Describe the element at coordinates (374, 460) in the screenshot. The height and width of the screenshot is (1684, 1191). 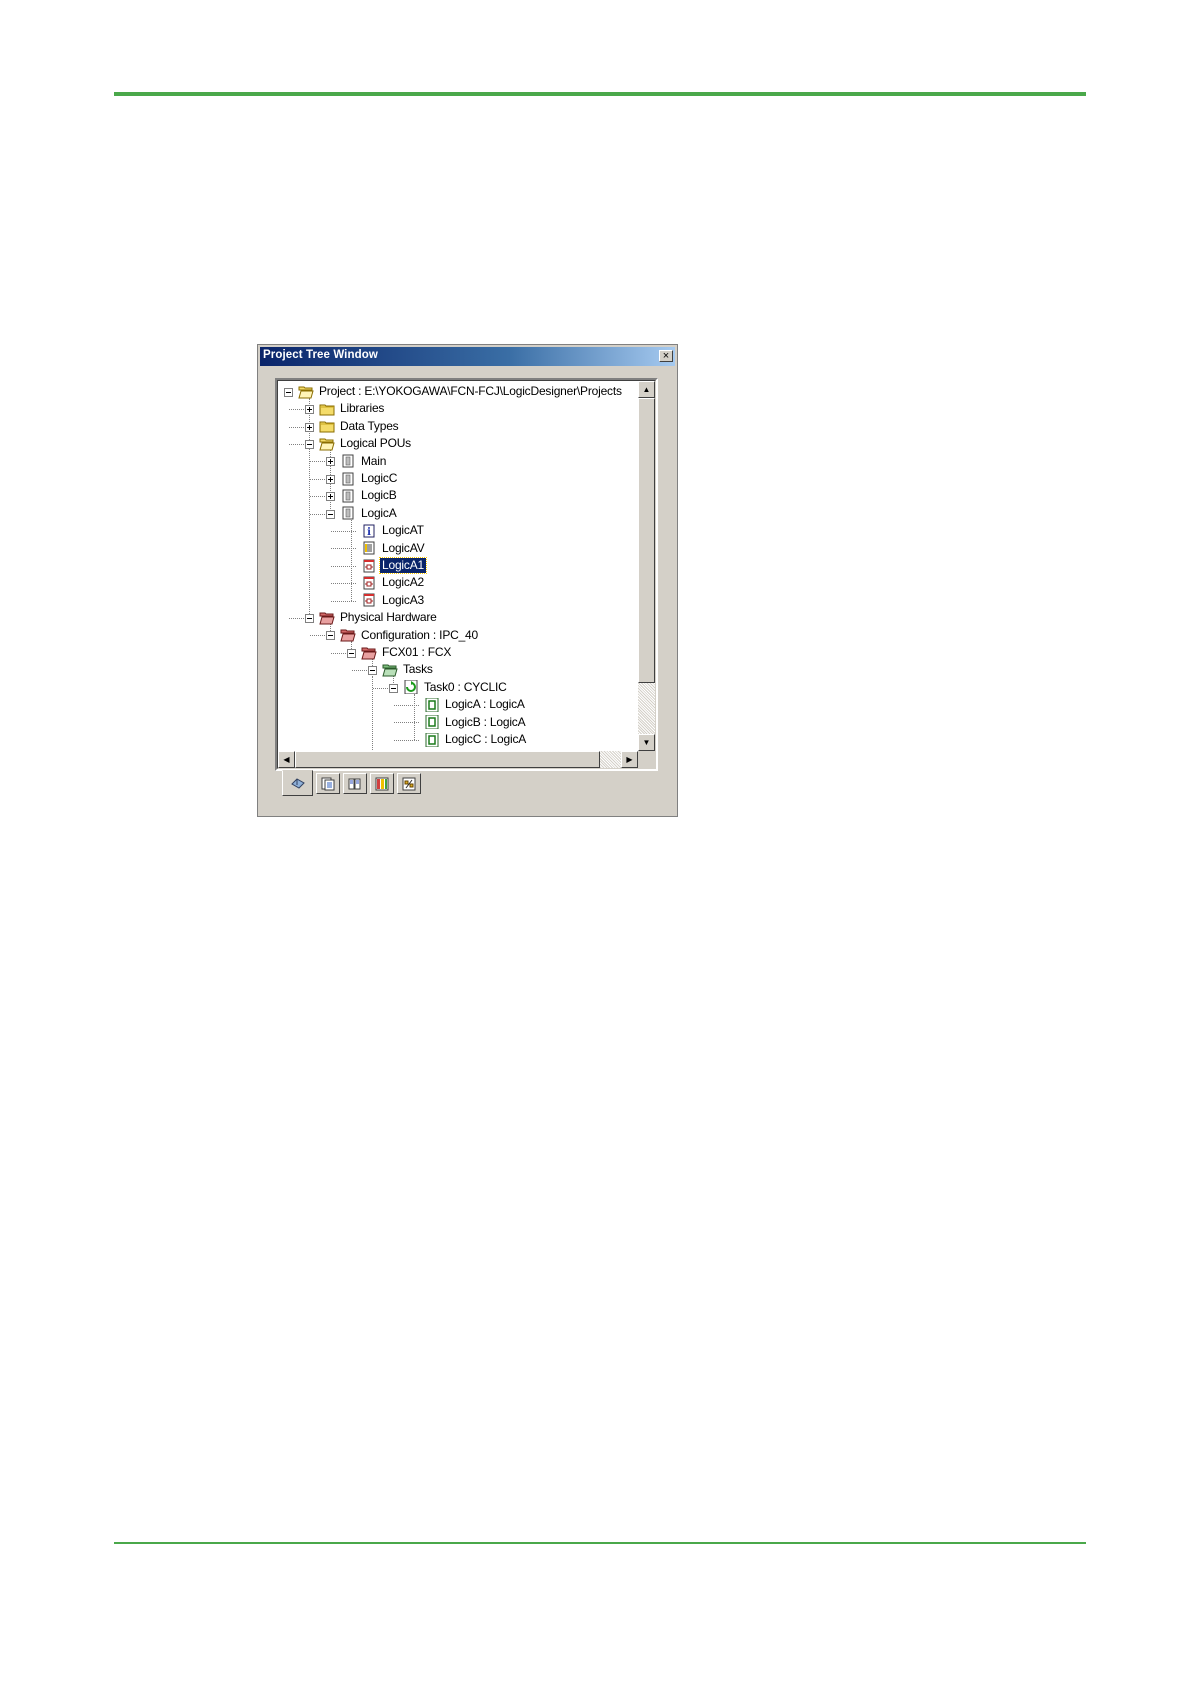
I see `tree-item-label: Main` at that location.